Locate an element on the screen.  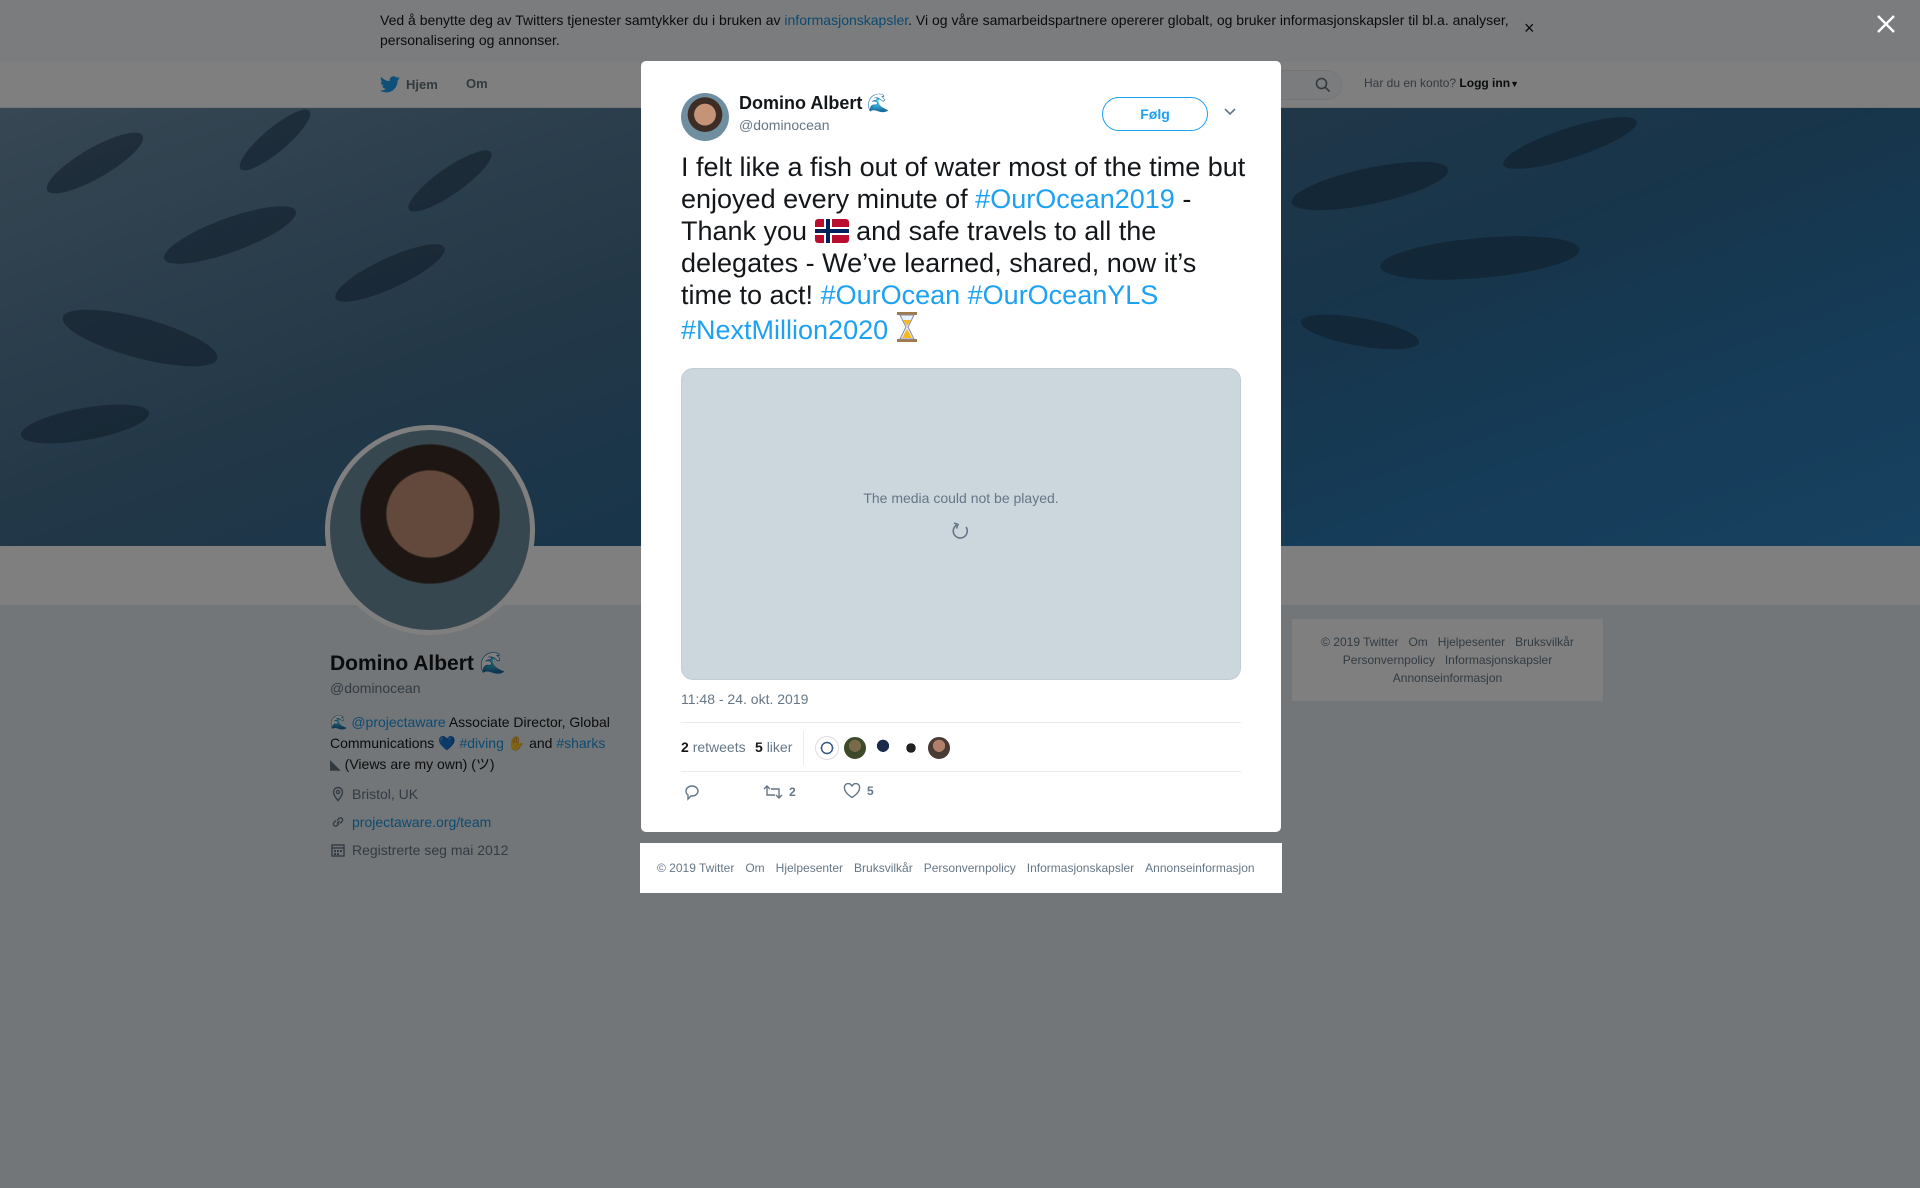
footer-link-help: Hjelpesenter is located at coordinates (809, 868).